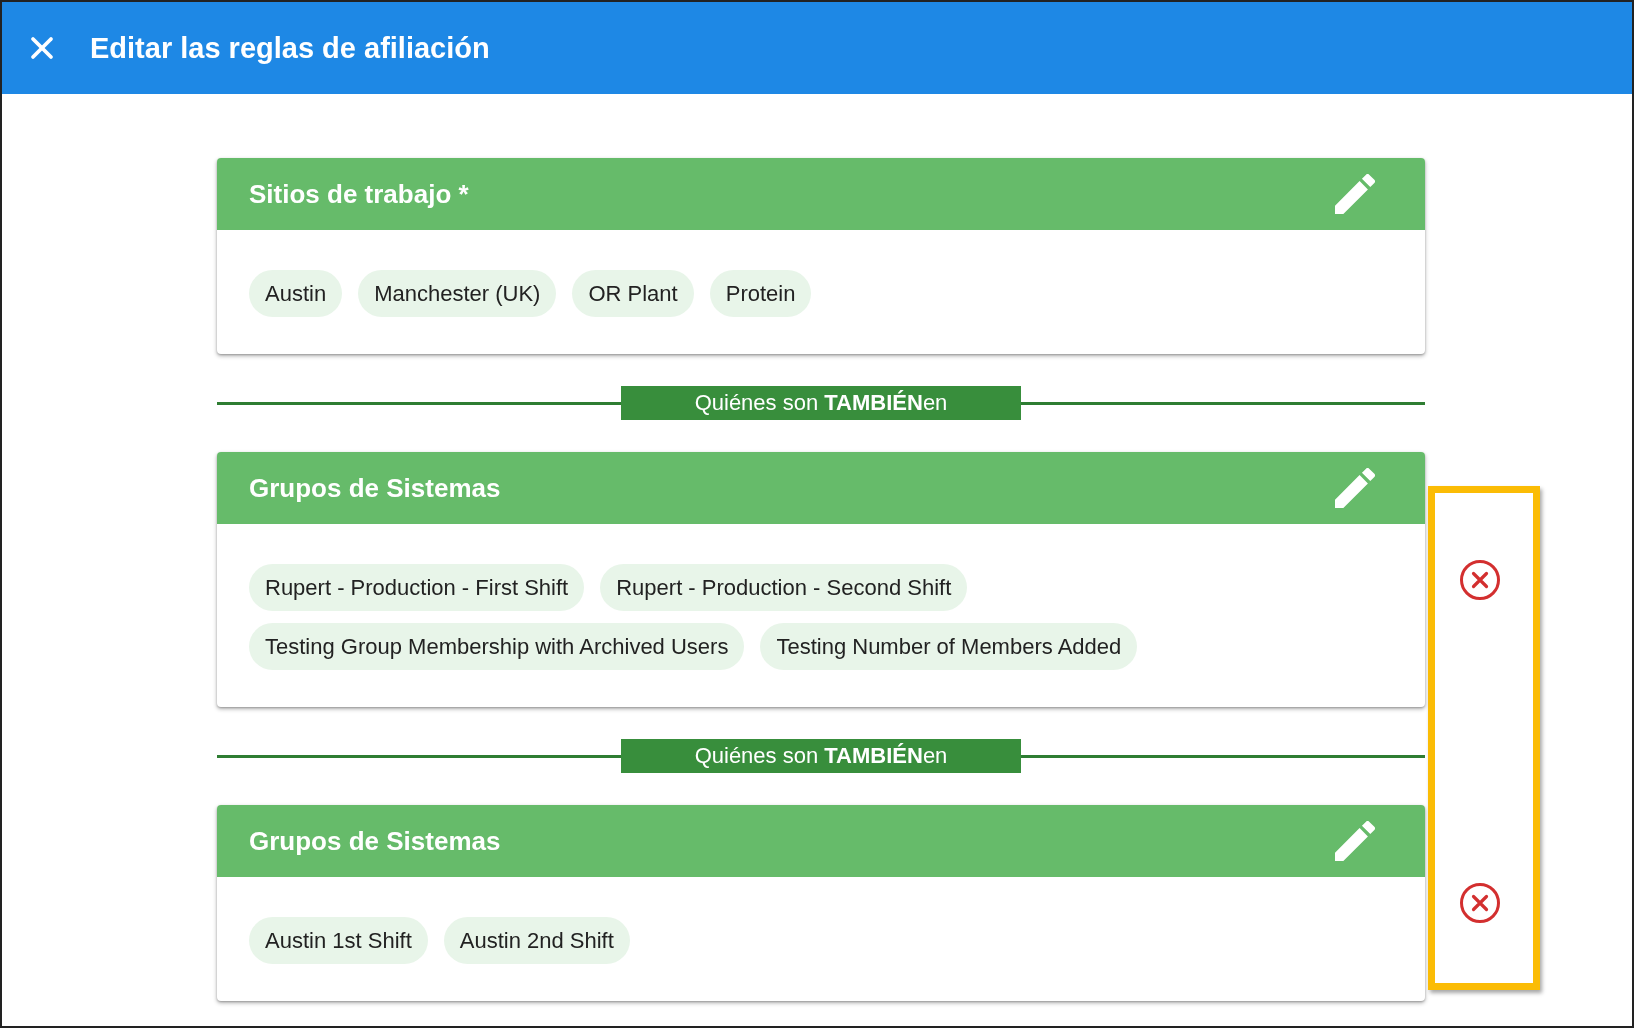  I want to click on tag-chip: OR Plant, so click(633, 293).